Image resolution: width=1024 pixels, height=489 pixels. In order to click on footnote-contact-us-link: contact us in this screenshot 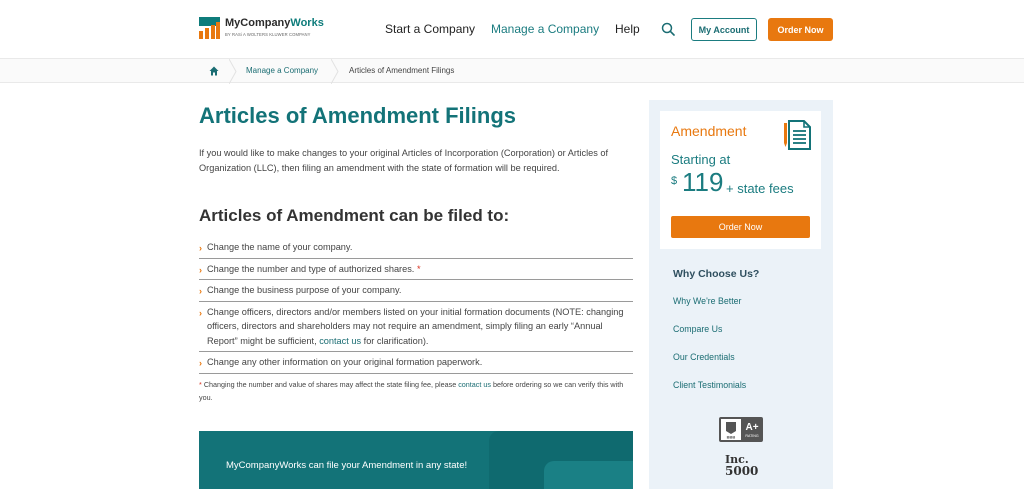, I will do `click(474, 384)`.